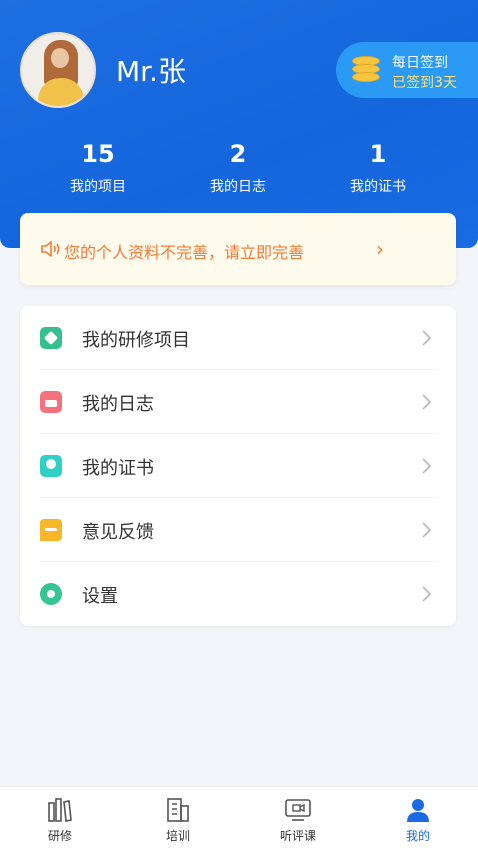 This screenshot has height=850, width=478. I want to click on menu-item-settings: 设置, so click(238, 594).